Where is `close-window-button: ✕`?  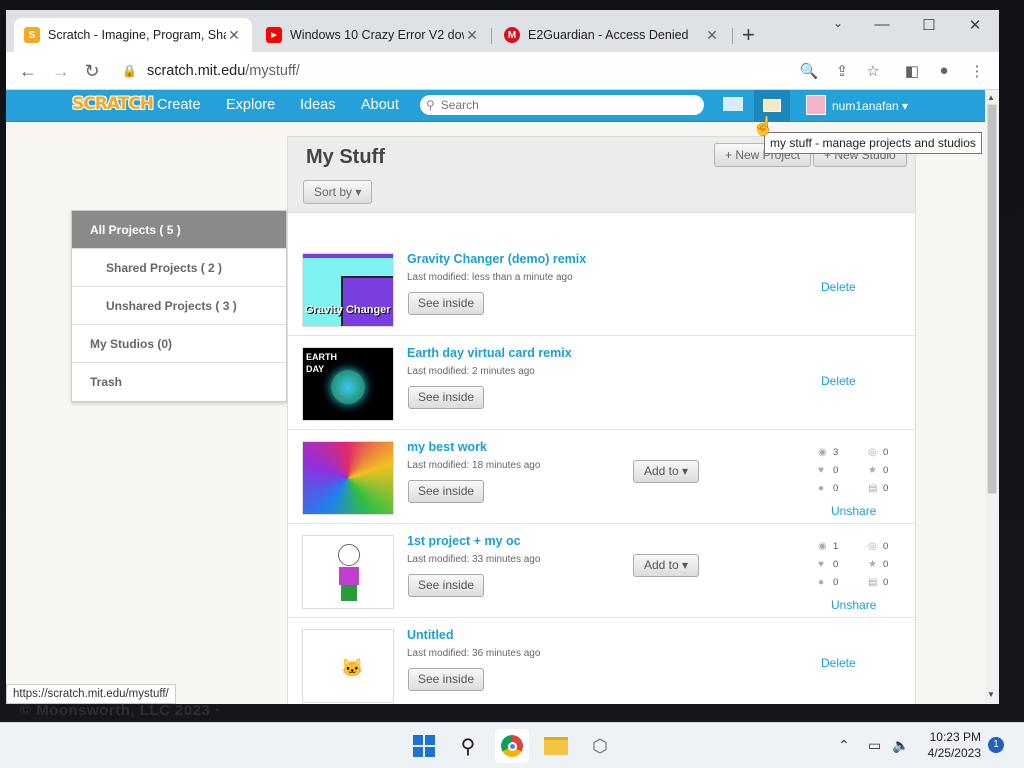
close-window-button: ✕ is located at coordinates (975, 25).